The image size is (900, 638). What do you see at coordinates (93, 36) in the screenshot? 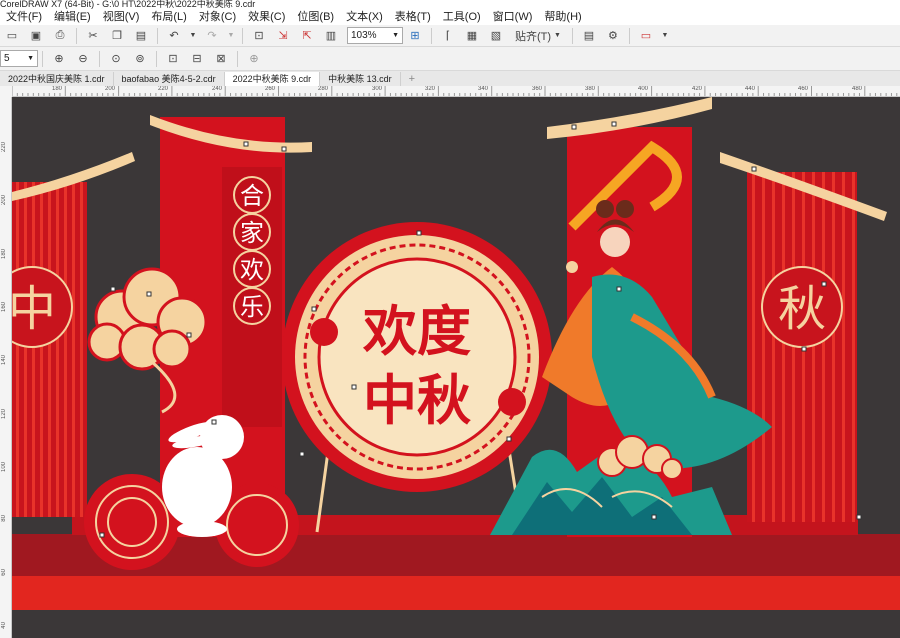
I see `cut-icon: ✂` at bounding box center [93, 36].